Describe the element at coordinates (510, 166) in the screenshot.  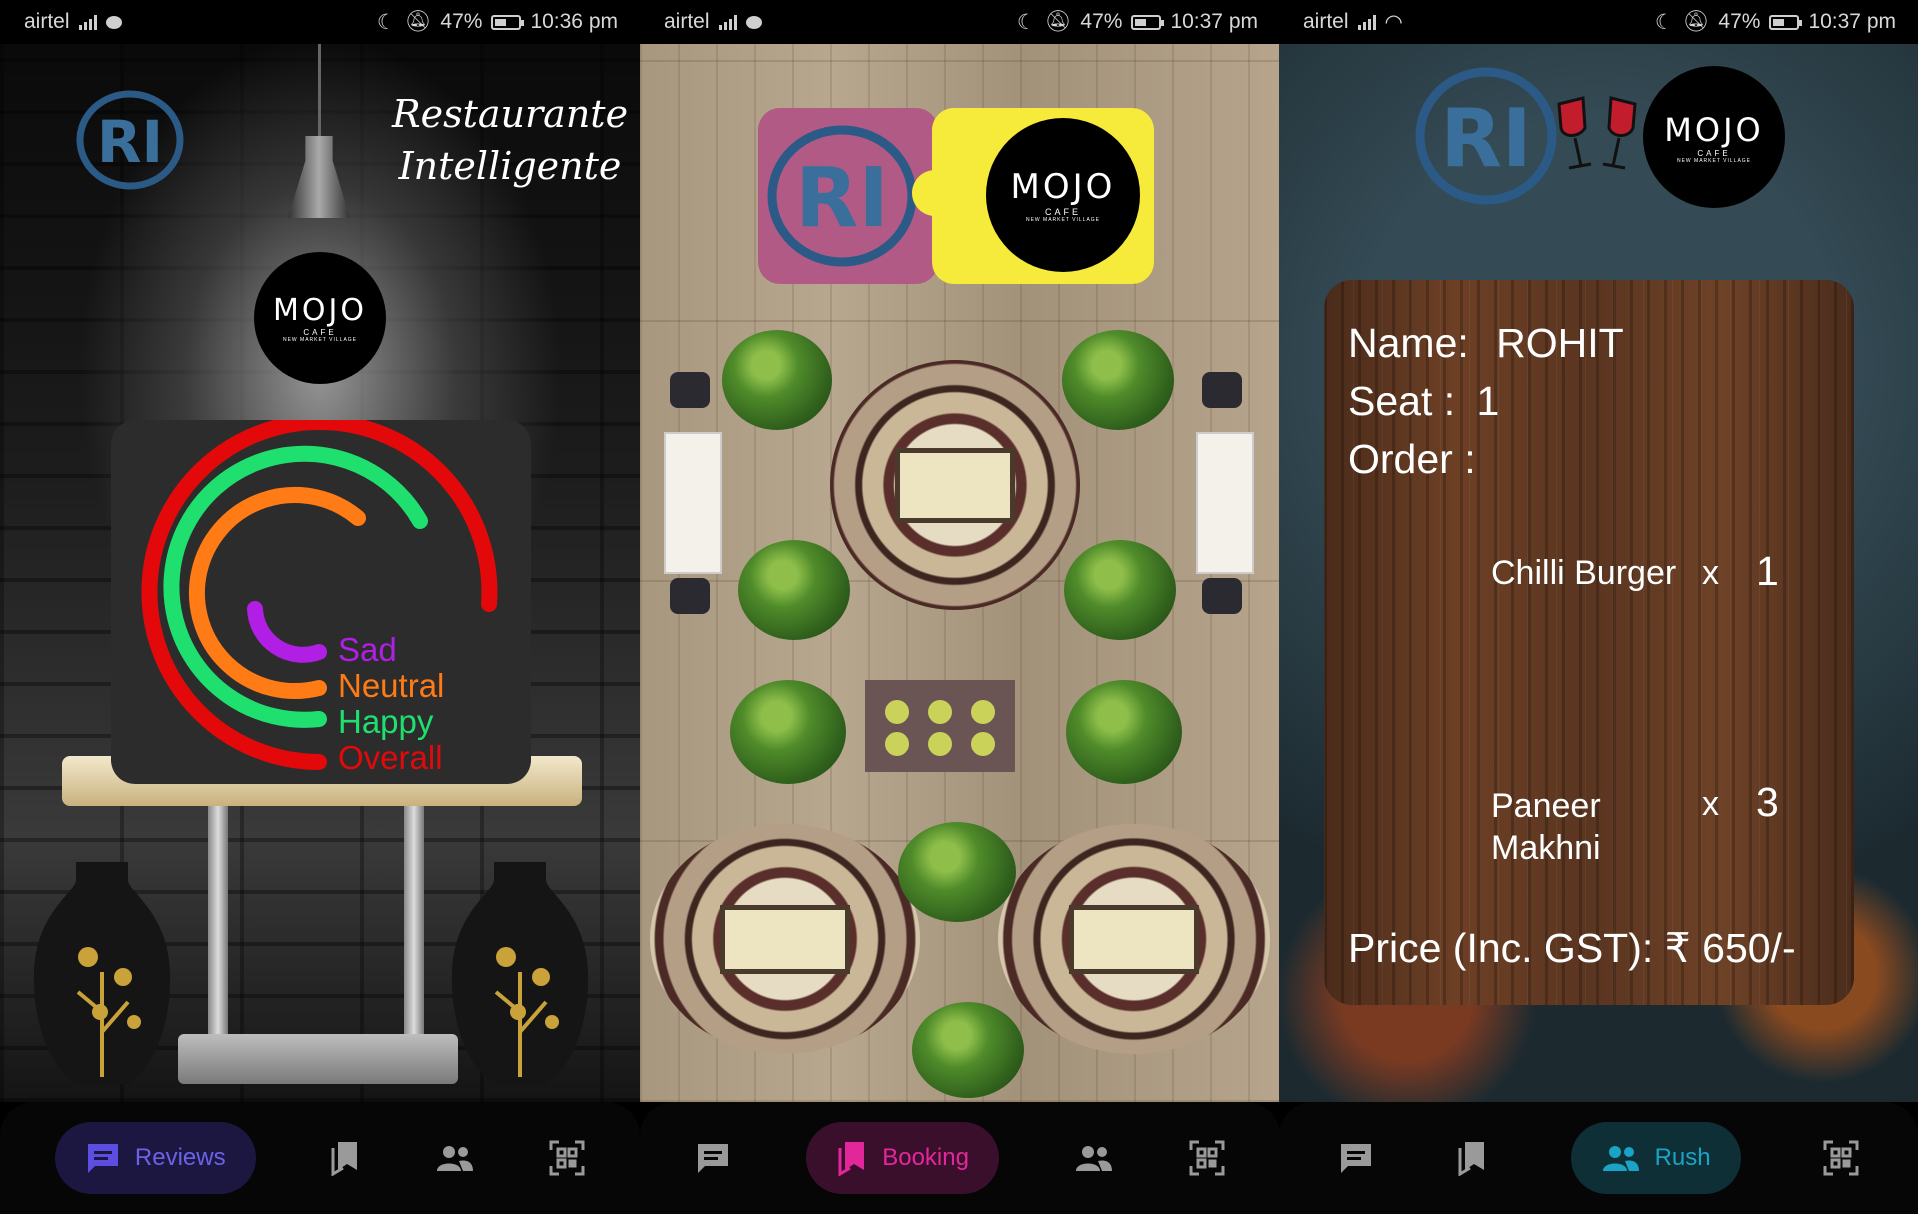
I see `brand-title-line2: Intelligente` at that location.